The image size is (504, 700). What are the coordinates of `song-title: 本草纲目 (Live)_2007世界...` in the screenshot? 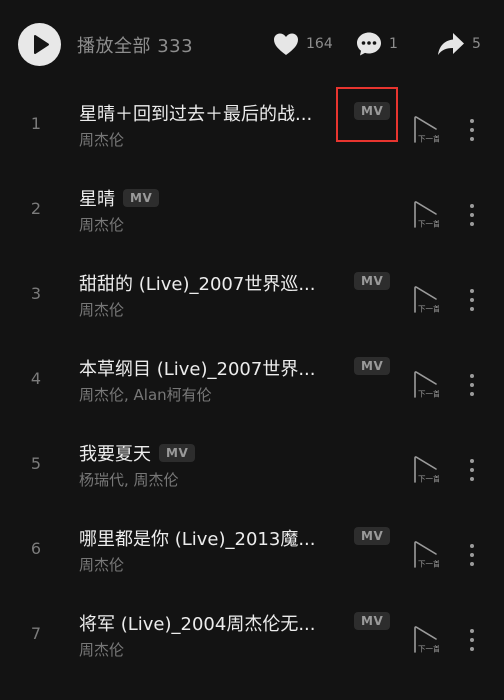 It's located at (197, 369).